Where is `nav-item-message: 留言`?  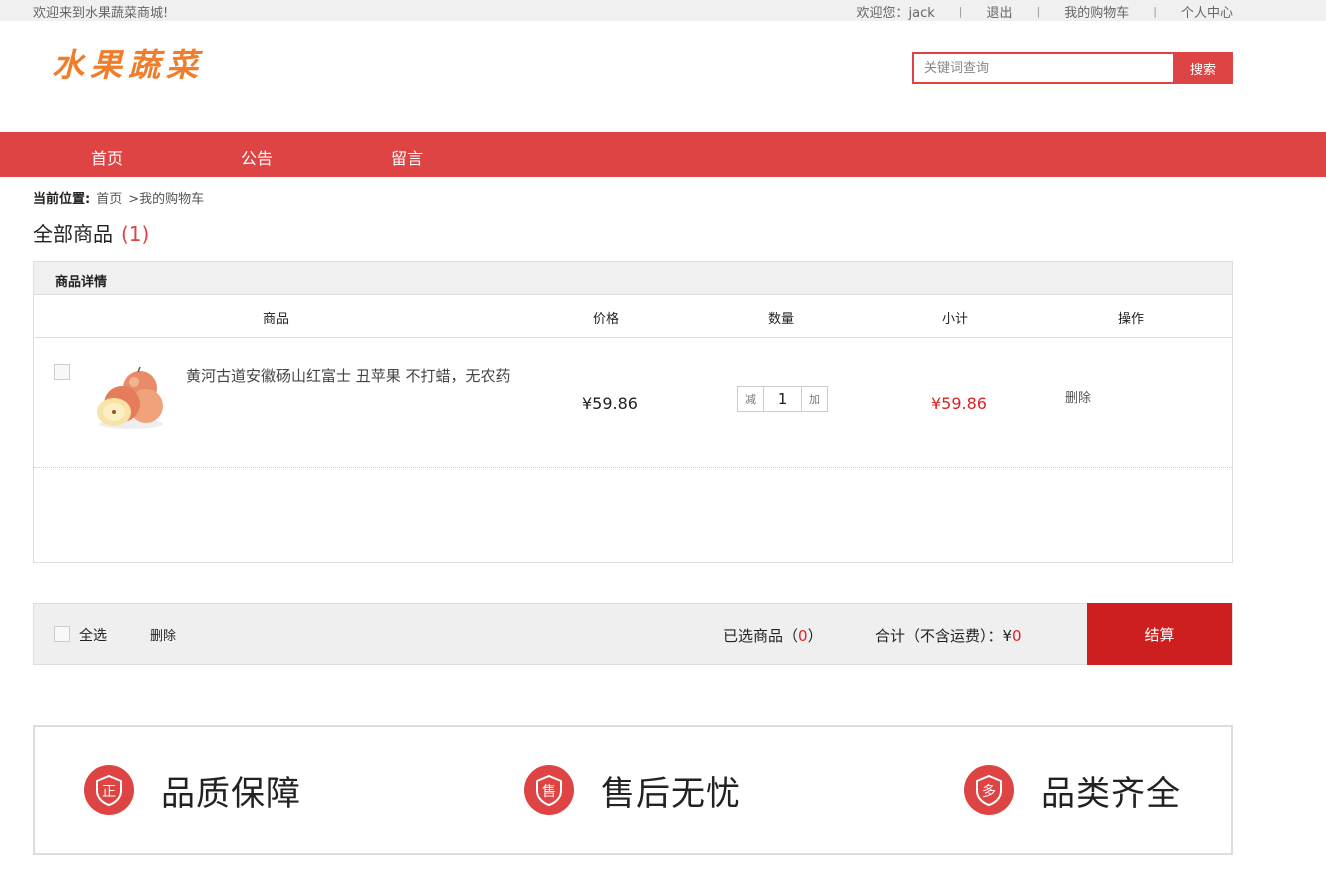 nav-item-message: 留言 is located at coordinates (407, 157).